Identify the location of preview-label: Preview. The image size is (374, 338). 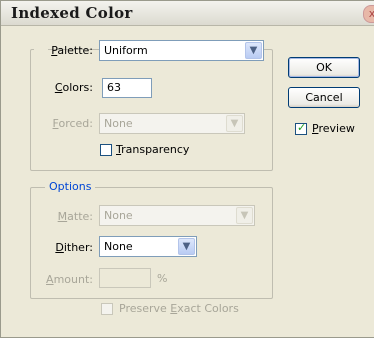
(333, 128).